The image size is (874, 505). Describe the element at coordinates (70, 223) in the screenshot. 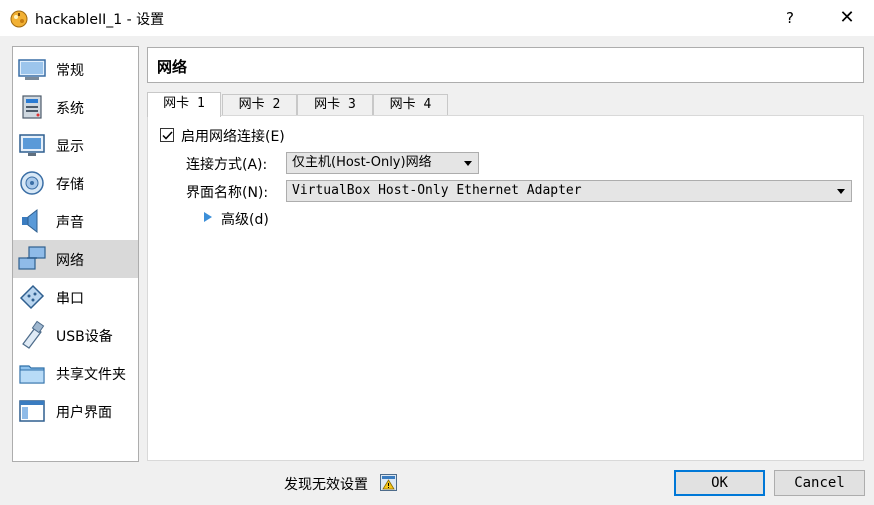

I see `sidebar-item-label: 声音` at that location.